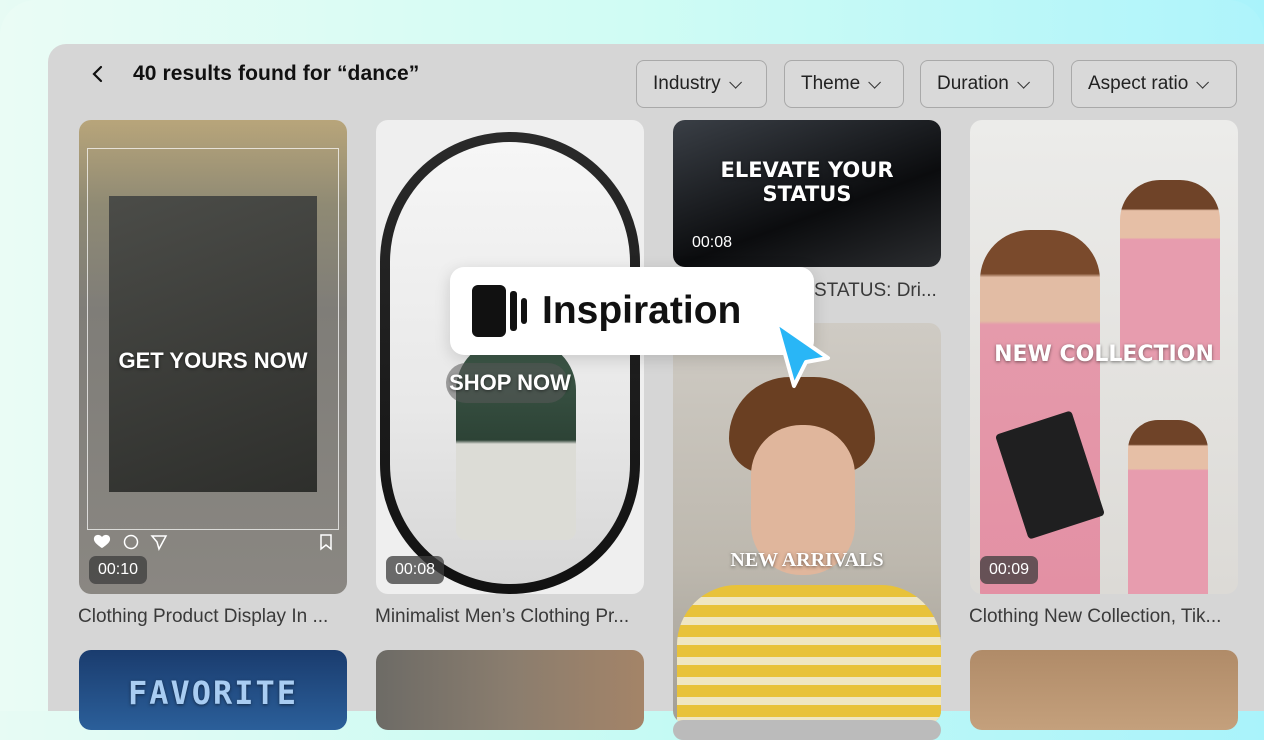 The width and height of the screenshot is (1264, 740). I want to click on filter-duration: Duration, so click(987, 84).